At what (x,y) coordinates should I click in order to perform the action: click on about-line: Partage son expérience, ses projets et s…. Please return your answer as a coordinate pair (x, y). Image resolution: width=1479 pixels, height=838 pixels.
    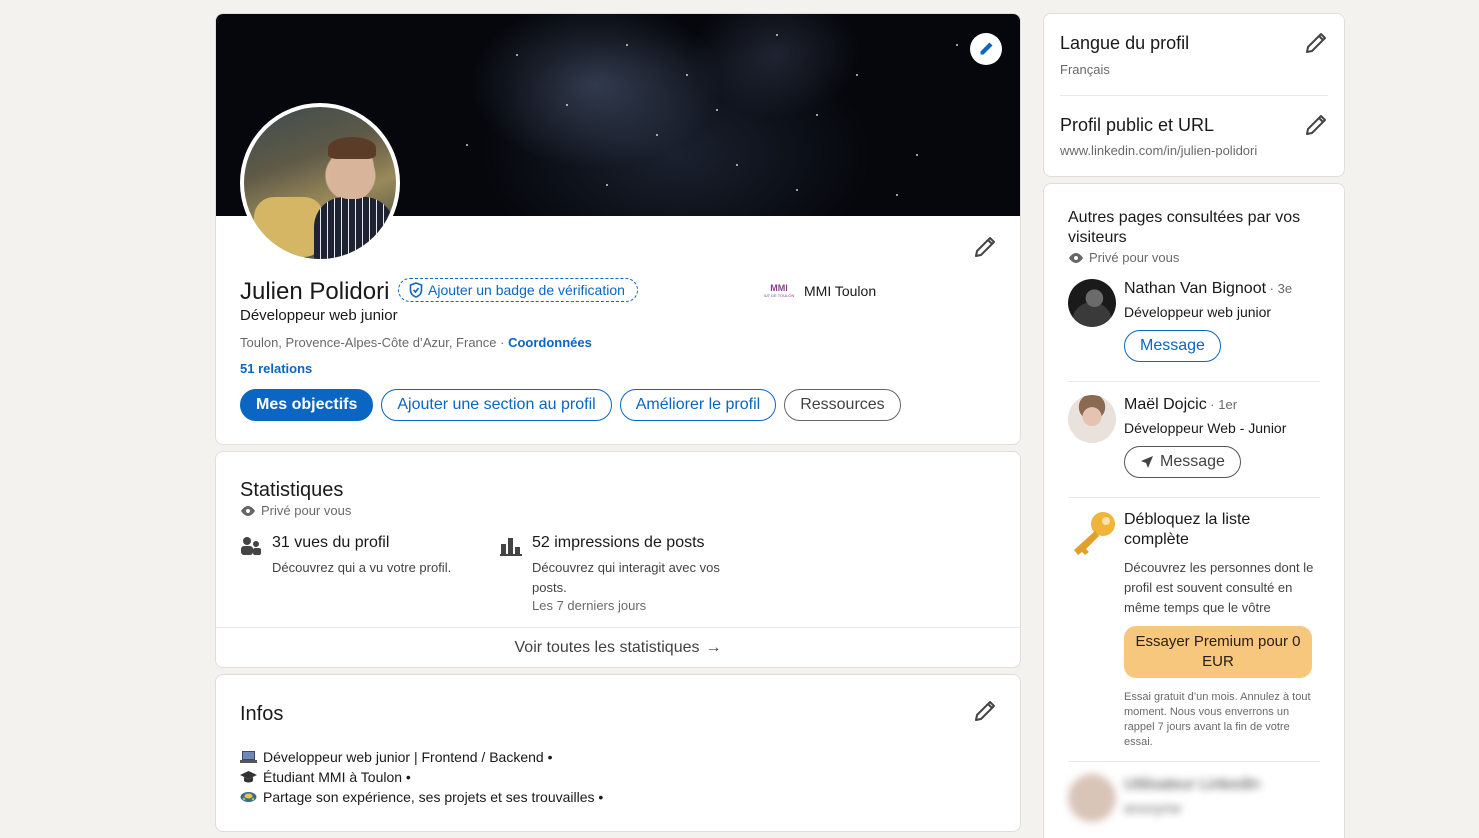
    Looking at the image, I should click on (421, 797).